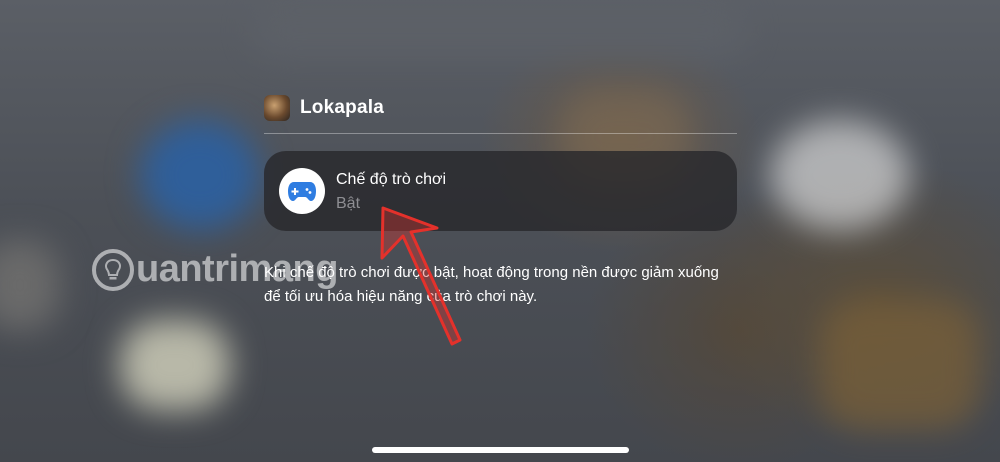 The image size is (1000, 462). I want to click on red-arrow-annotation, so click(421, 276).